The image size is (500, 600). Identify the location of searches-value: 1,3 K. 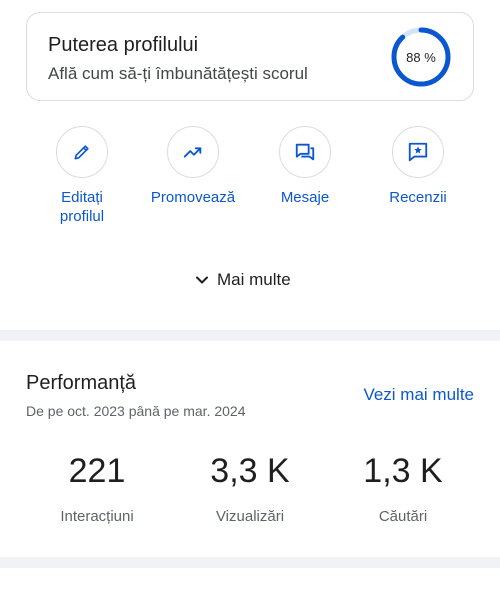
(403, 471).